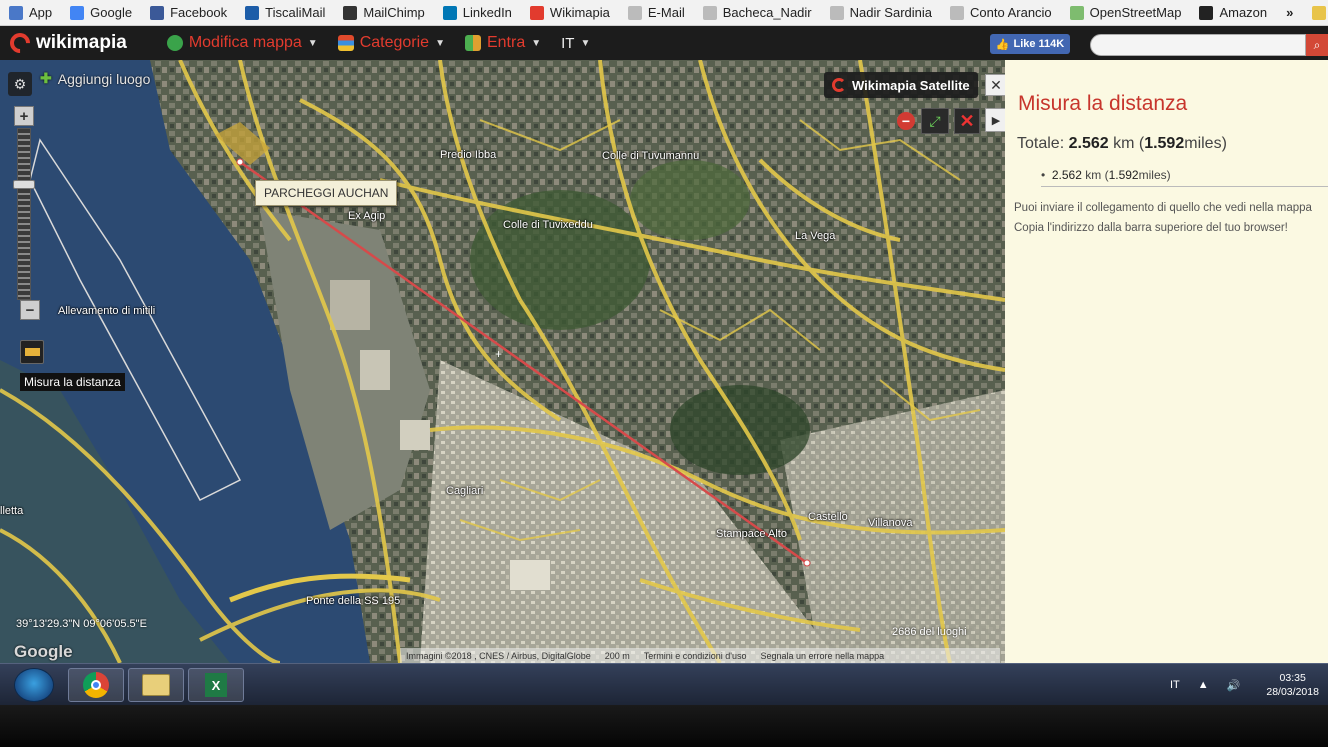 Image resolution: width=1328 pixels, height=747 pixels. Describe the element at coordinates (24, 184) in the screenshot. I see `zoom-slider-handle` at that location.